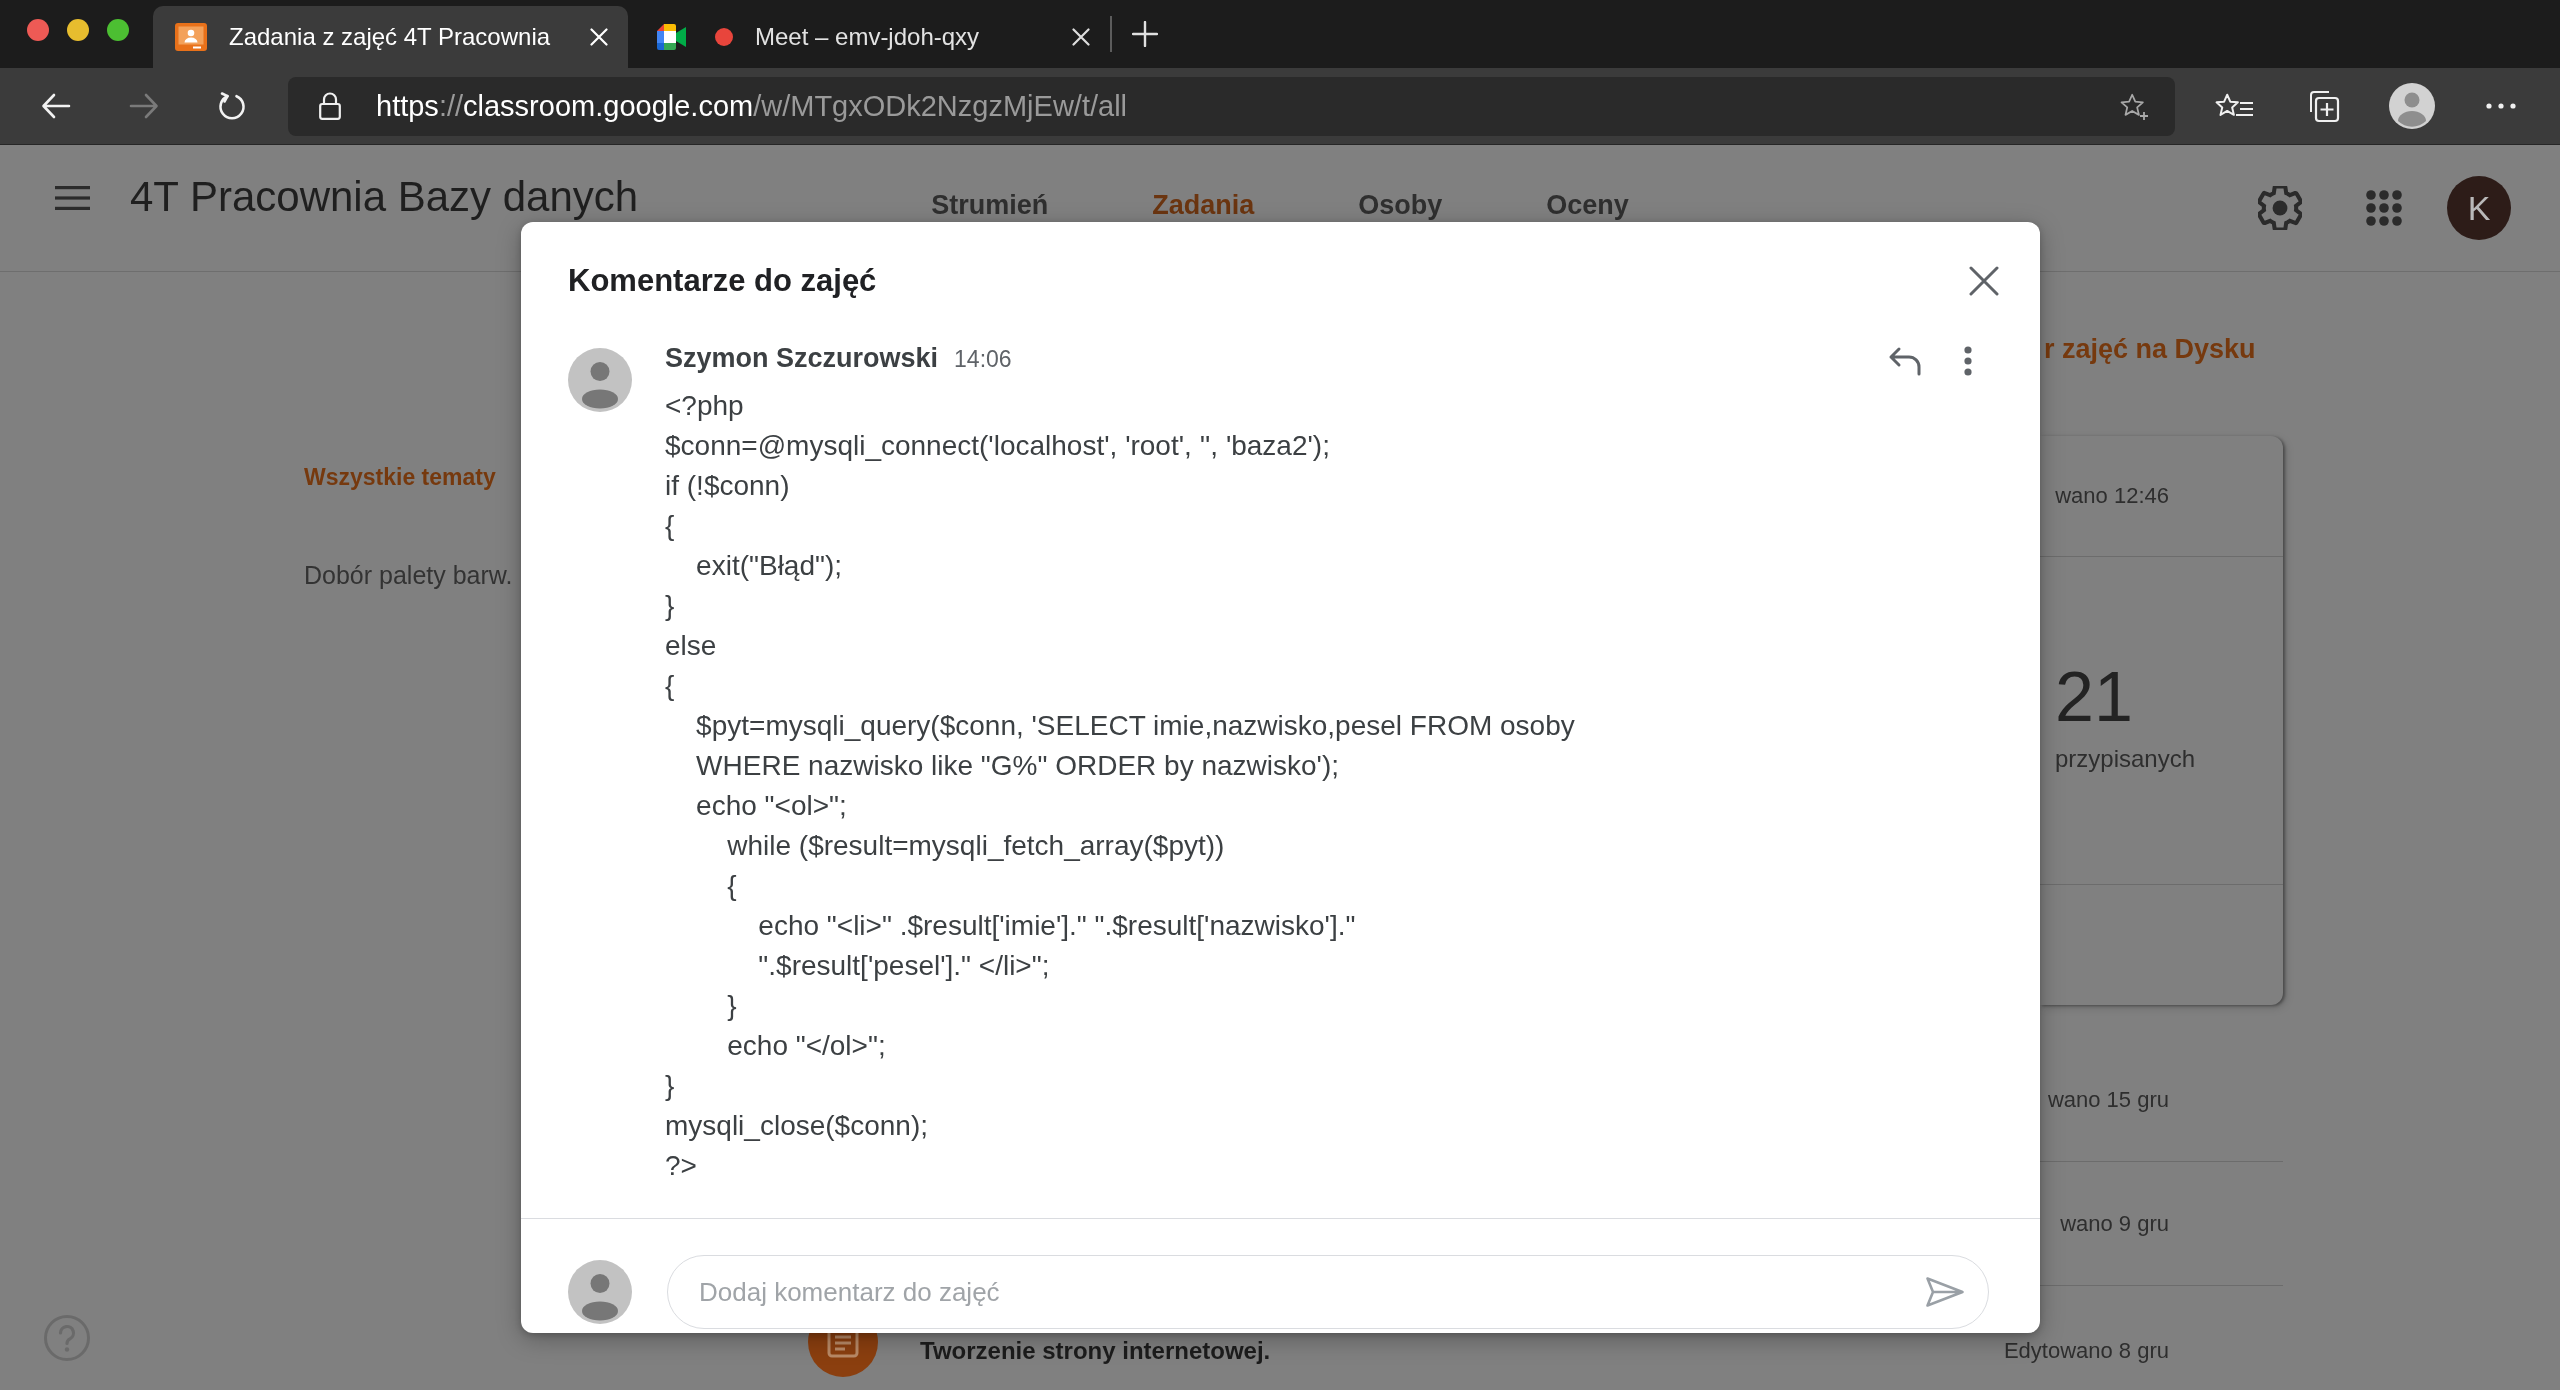 This screenshot has width=2560, height=1390. What do you see at coordinates (2108, 1099) in the screenshot?
I see `edited-date-text: wano 15 gru` at bounding box center [2108, 1099].